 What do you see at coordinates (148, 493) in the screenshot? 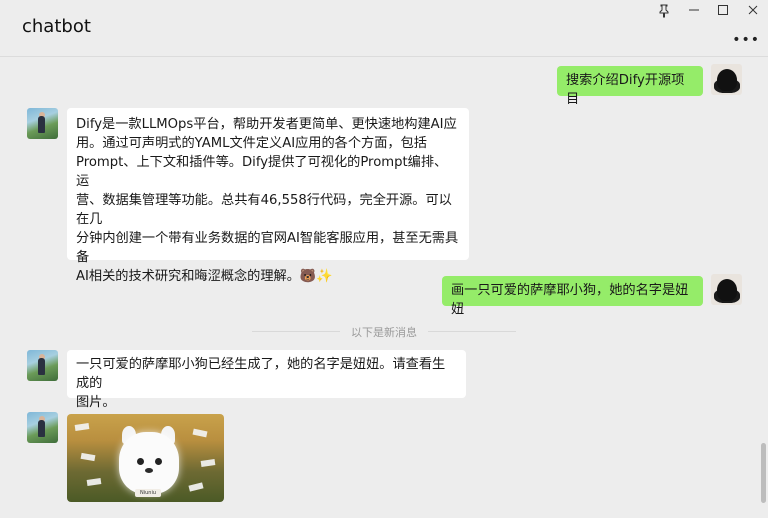
I see `dog-name-tag: Niuniu` at bounding box center [148, 493].